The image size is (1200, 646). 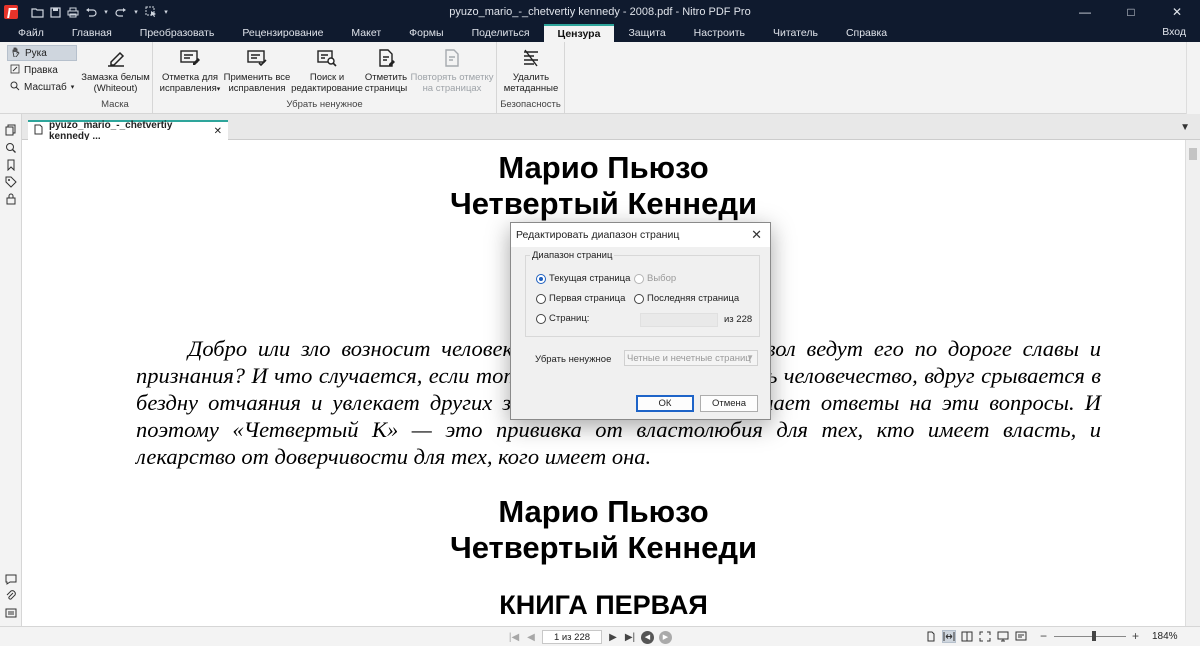 I want to click on search-icon, so click(x=11, y=148).